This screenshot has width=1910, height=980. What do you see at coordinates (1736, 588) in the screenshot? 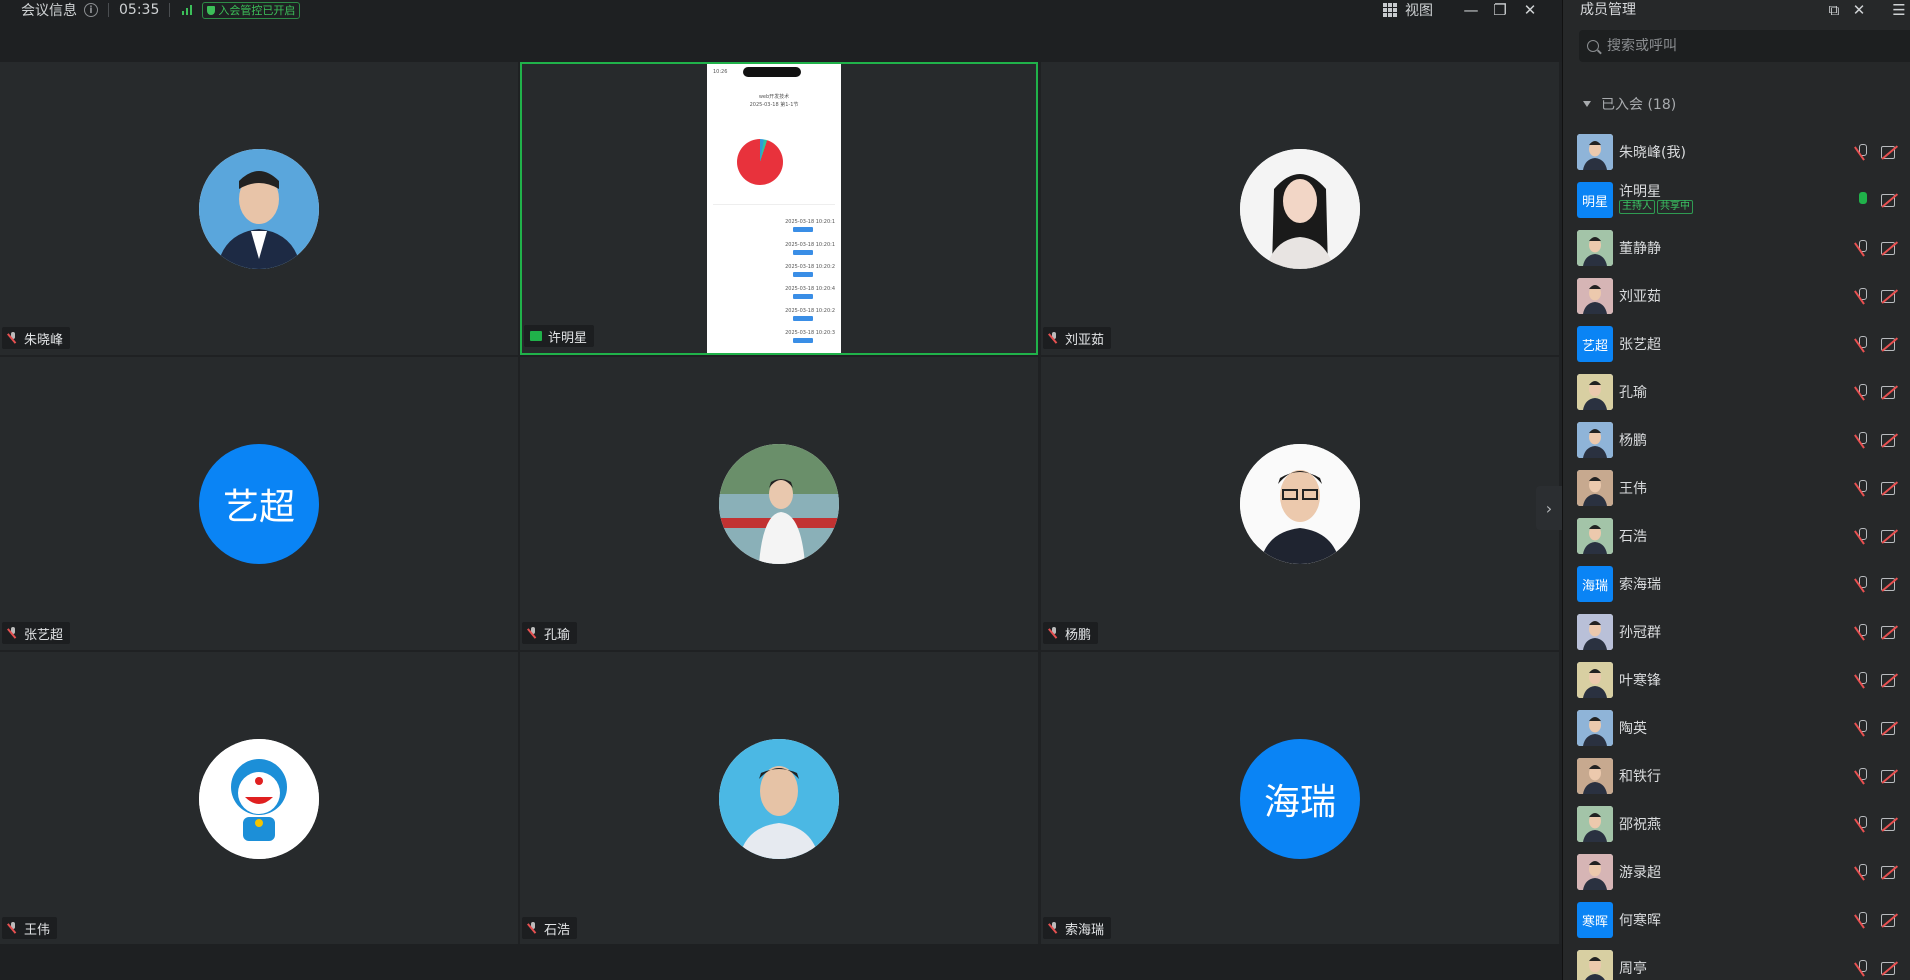
I see `member-row: 海瑞 索海瑞` at bounding box center [1736, 588].